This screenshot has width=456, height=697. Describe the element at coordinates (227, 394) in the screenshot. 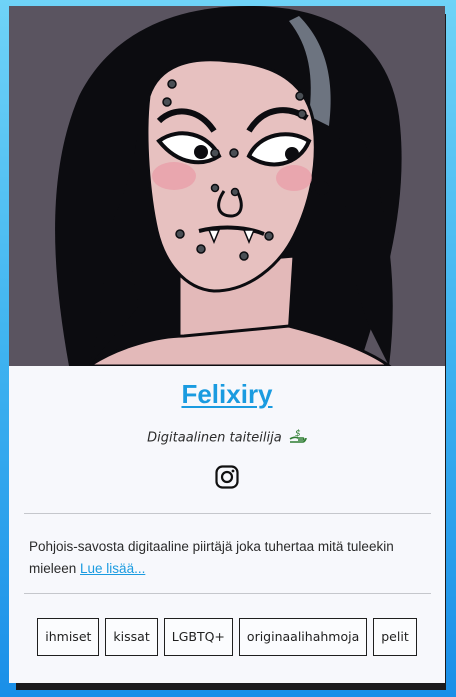

I see `profile-name-link: Felixiry` at that location.